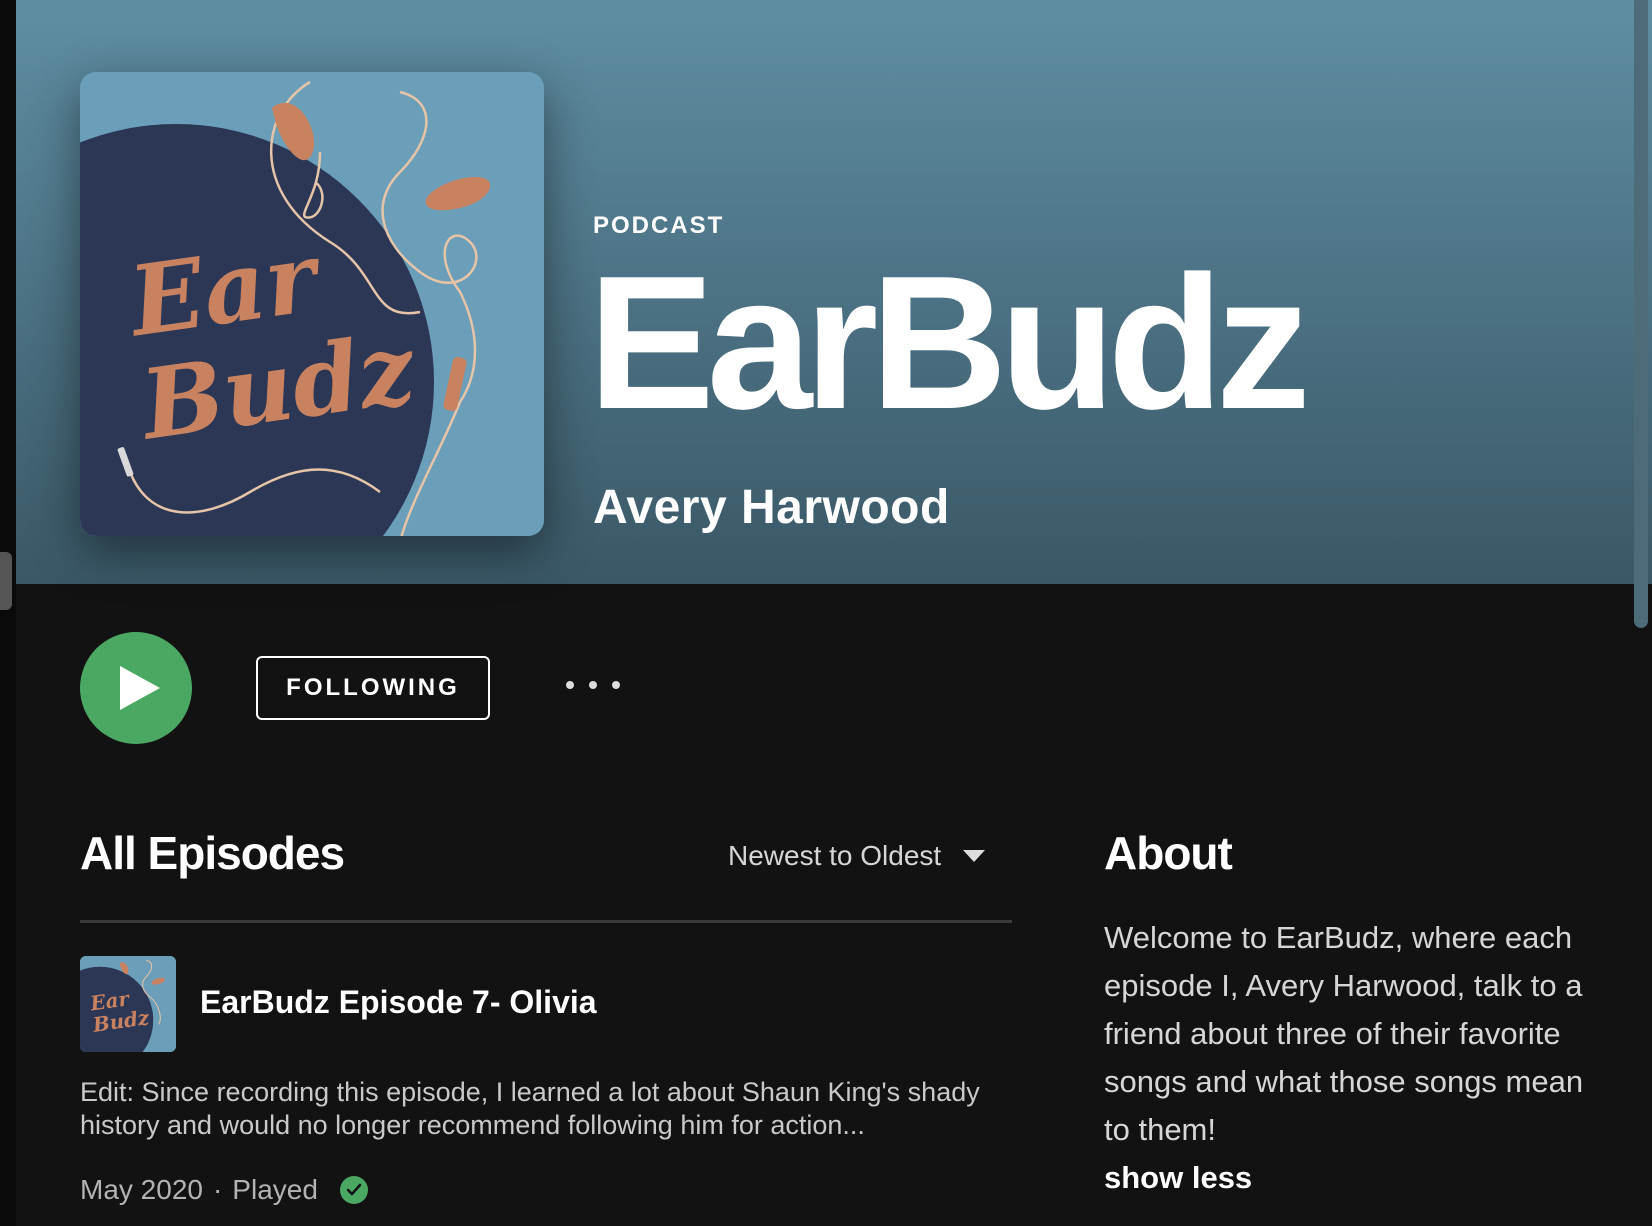  Describe the element at coordinates (1641, 314) in the screenshot. I see `scrollbar-thumb` at that location.